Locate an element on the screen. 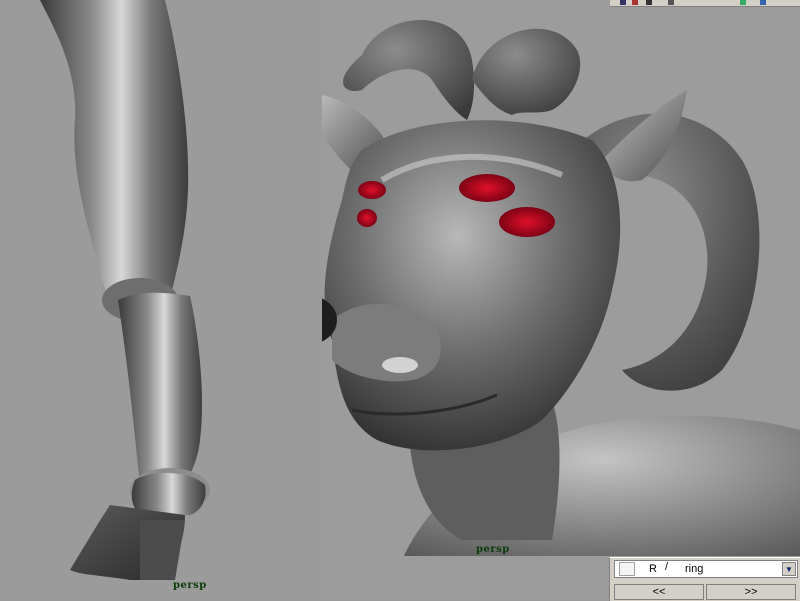 This screenshot has height=601, width=800. channel-r-label: R is located at coordinates (653, 569).